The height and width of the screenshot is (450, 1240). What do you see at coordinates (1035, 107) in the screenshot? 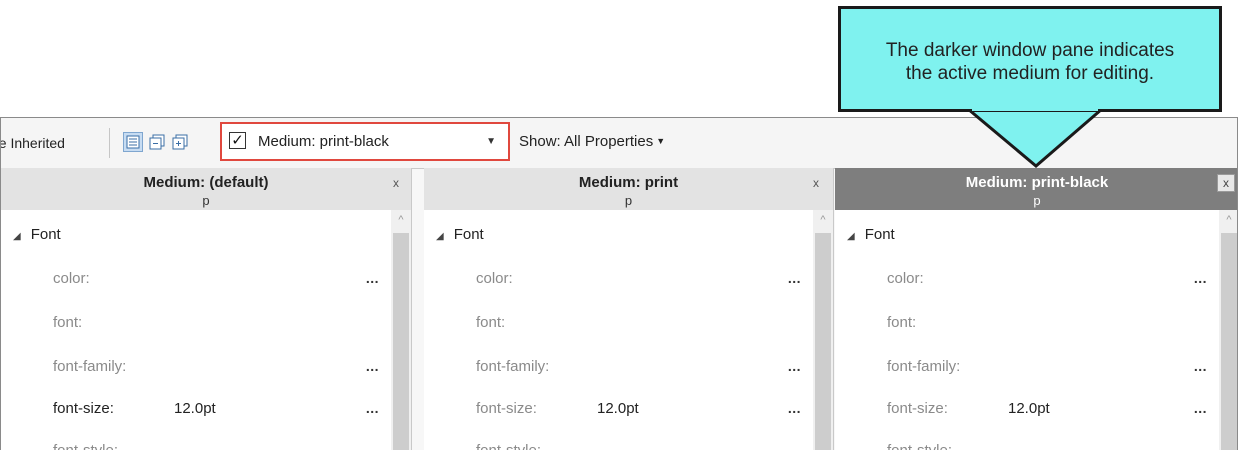
I see `callout-pointer-cover` at bounding box center [1035, 107].